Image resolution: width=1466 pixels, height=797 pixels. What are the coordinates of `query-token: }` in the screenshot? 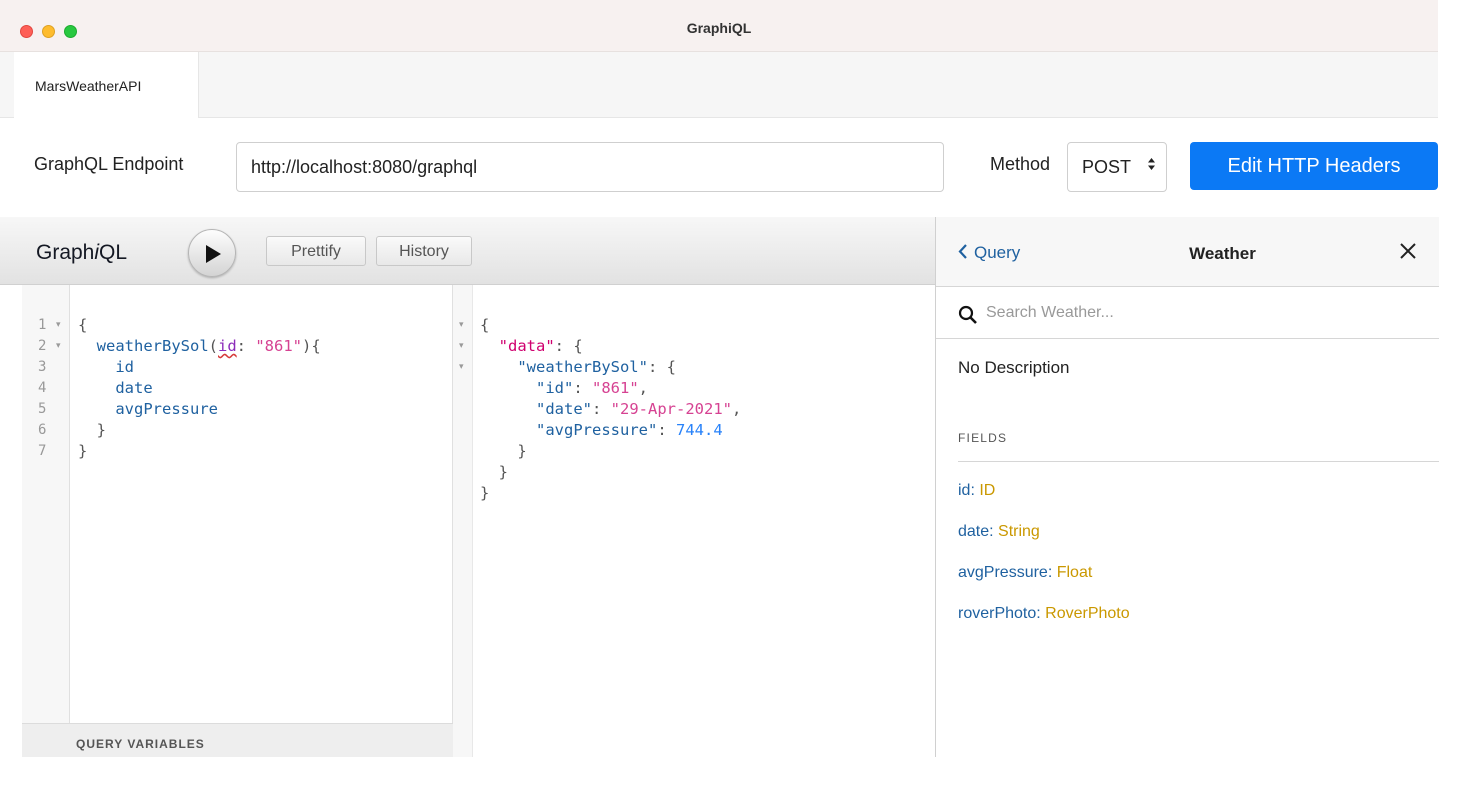 It's located at (83, 451).